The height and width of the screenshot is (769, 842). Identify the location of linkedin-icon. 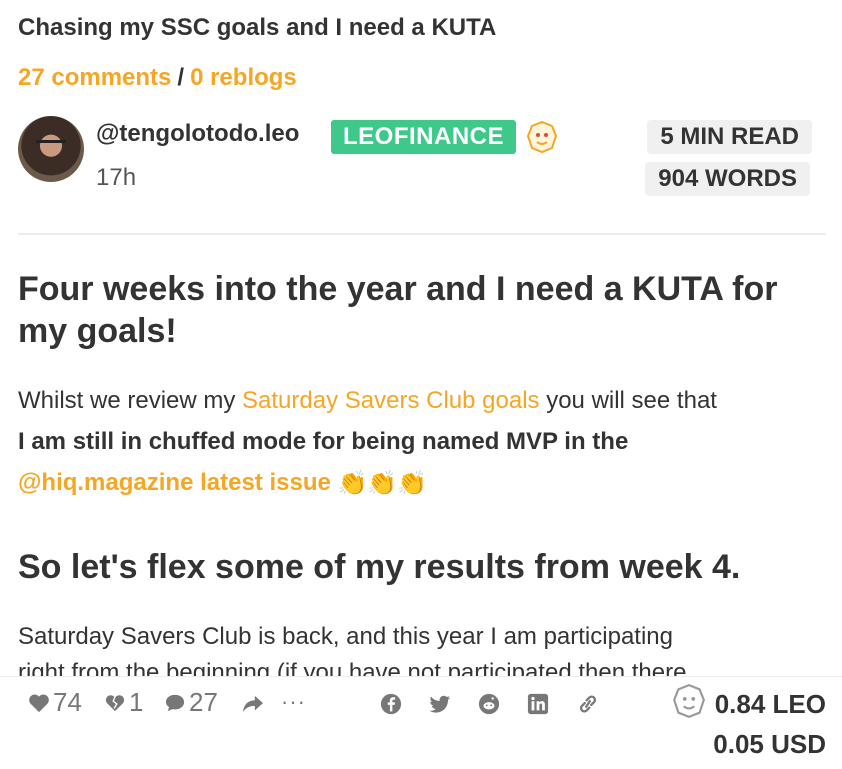
(538, 704).